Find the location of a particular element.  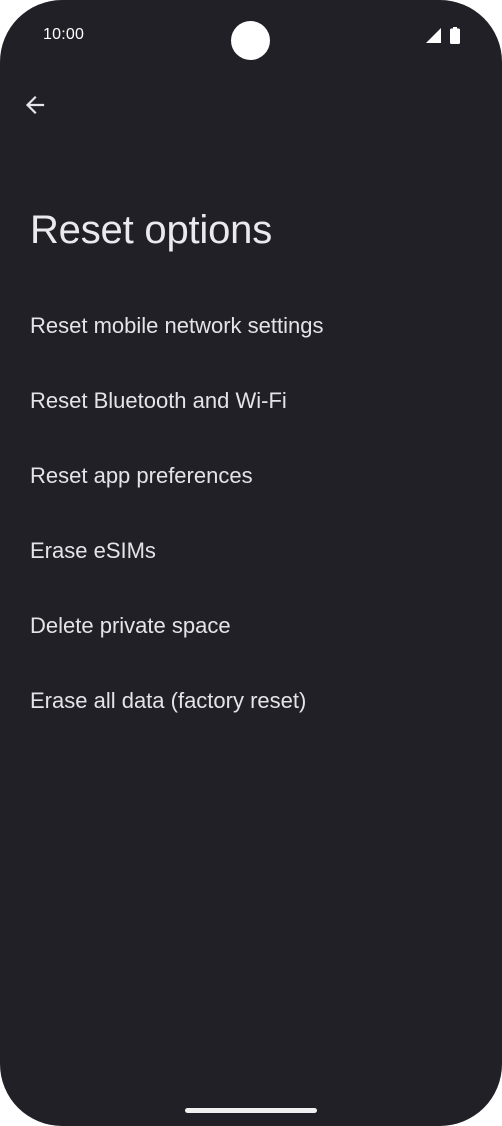

status-bar: 10:00 is located at coordinates (251, 36).